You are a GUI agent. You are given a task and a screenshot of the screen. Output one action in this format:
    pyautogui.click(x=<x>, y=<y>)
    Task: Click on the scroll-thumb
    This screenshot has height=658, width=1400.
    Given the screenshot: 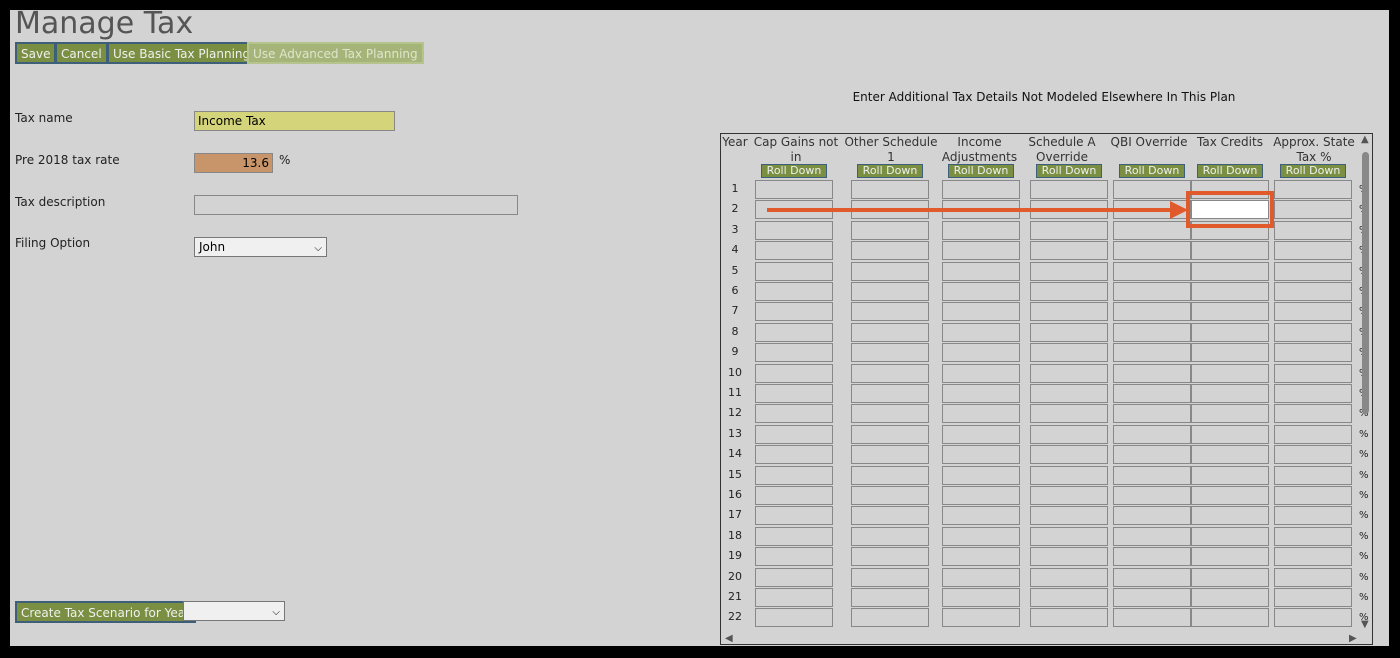 What is the action you would take?
    pyautogui.click(x=1365, y=283)
    